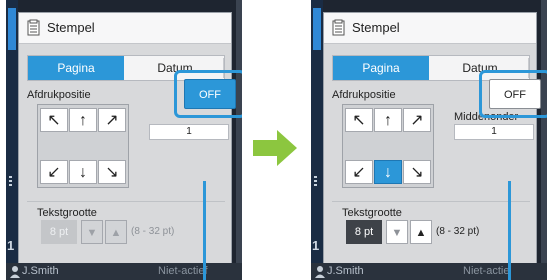 This screenshot has width=550, height=280. Describe the element at coordinates (183, 271) in the screenshot. I see `status-text: Niet-actief` at that location.